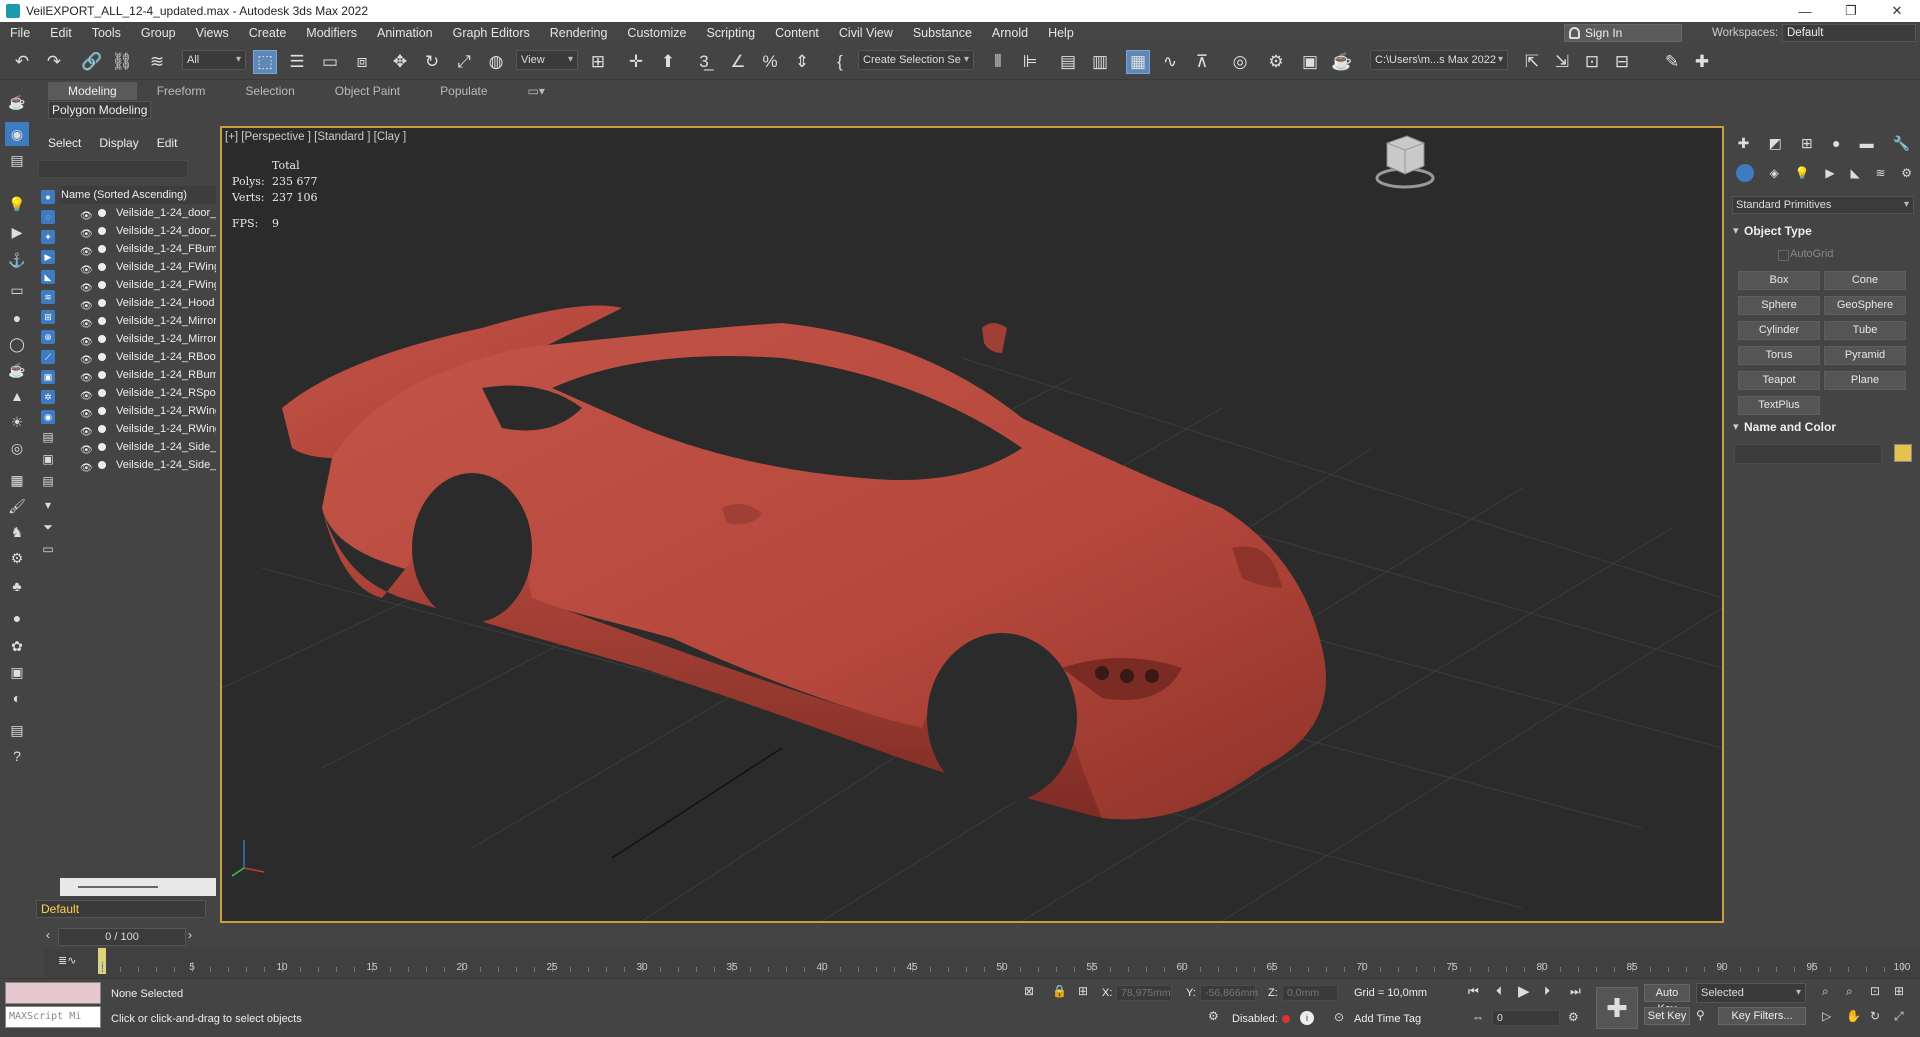 The height and width of the screenshot is (1037, 1920). Describe the element at coordinates (17, 698) in the screenshot. I see `environment-icon: ◐` at that location.